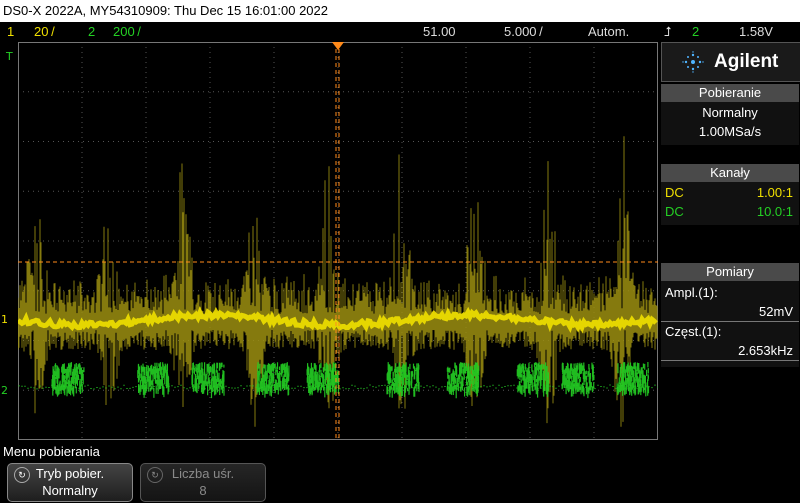 Image resolution: width=800 pixels, height=503 pixels. I want to click on acquisition-title: Pobieranie, so click(730, 93).